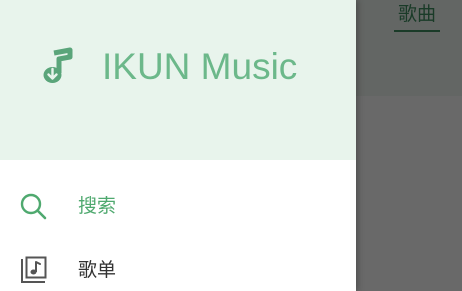 This screenshot has width=462, height=291. What do you see at coordinates (58, 65) in the screenshot?
I see `music-note-download-icon` at bounding box center [58, 65].